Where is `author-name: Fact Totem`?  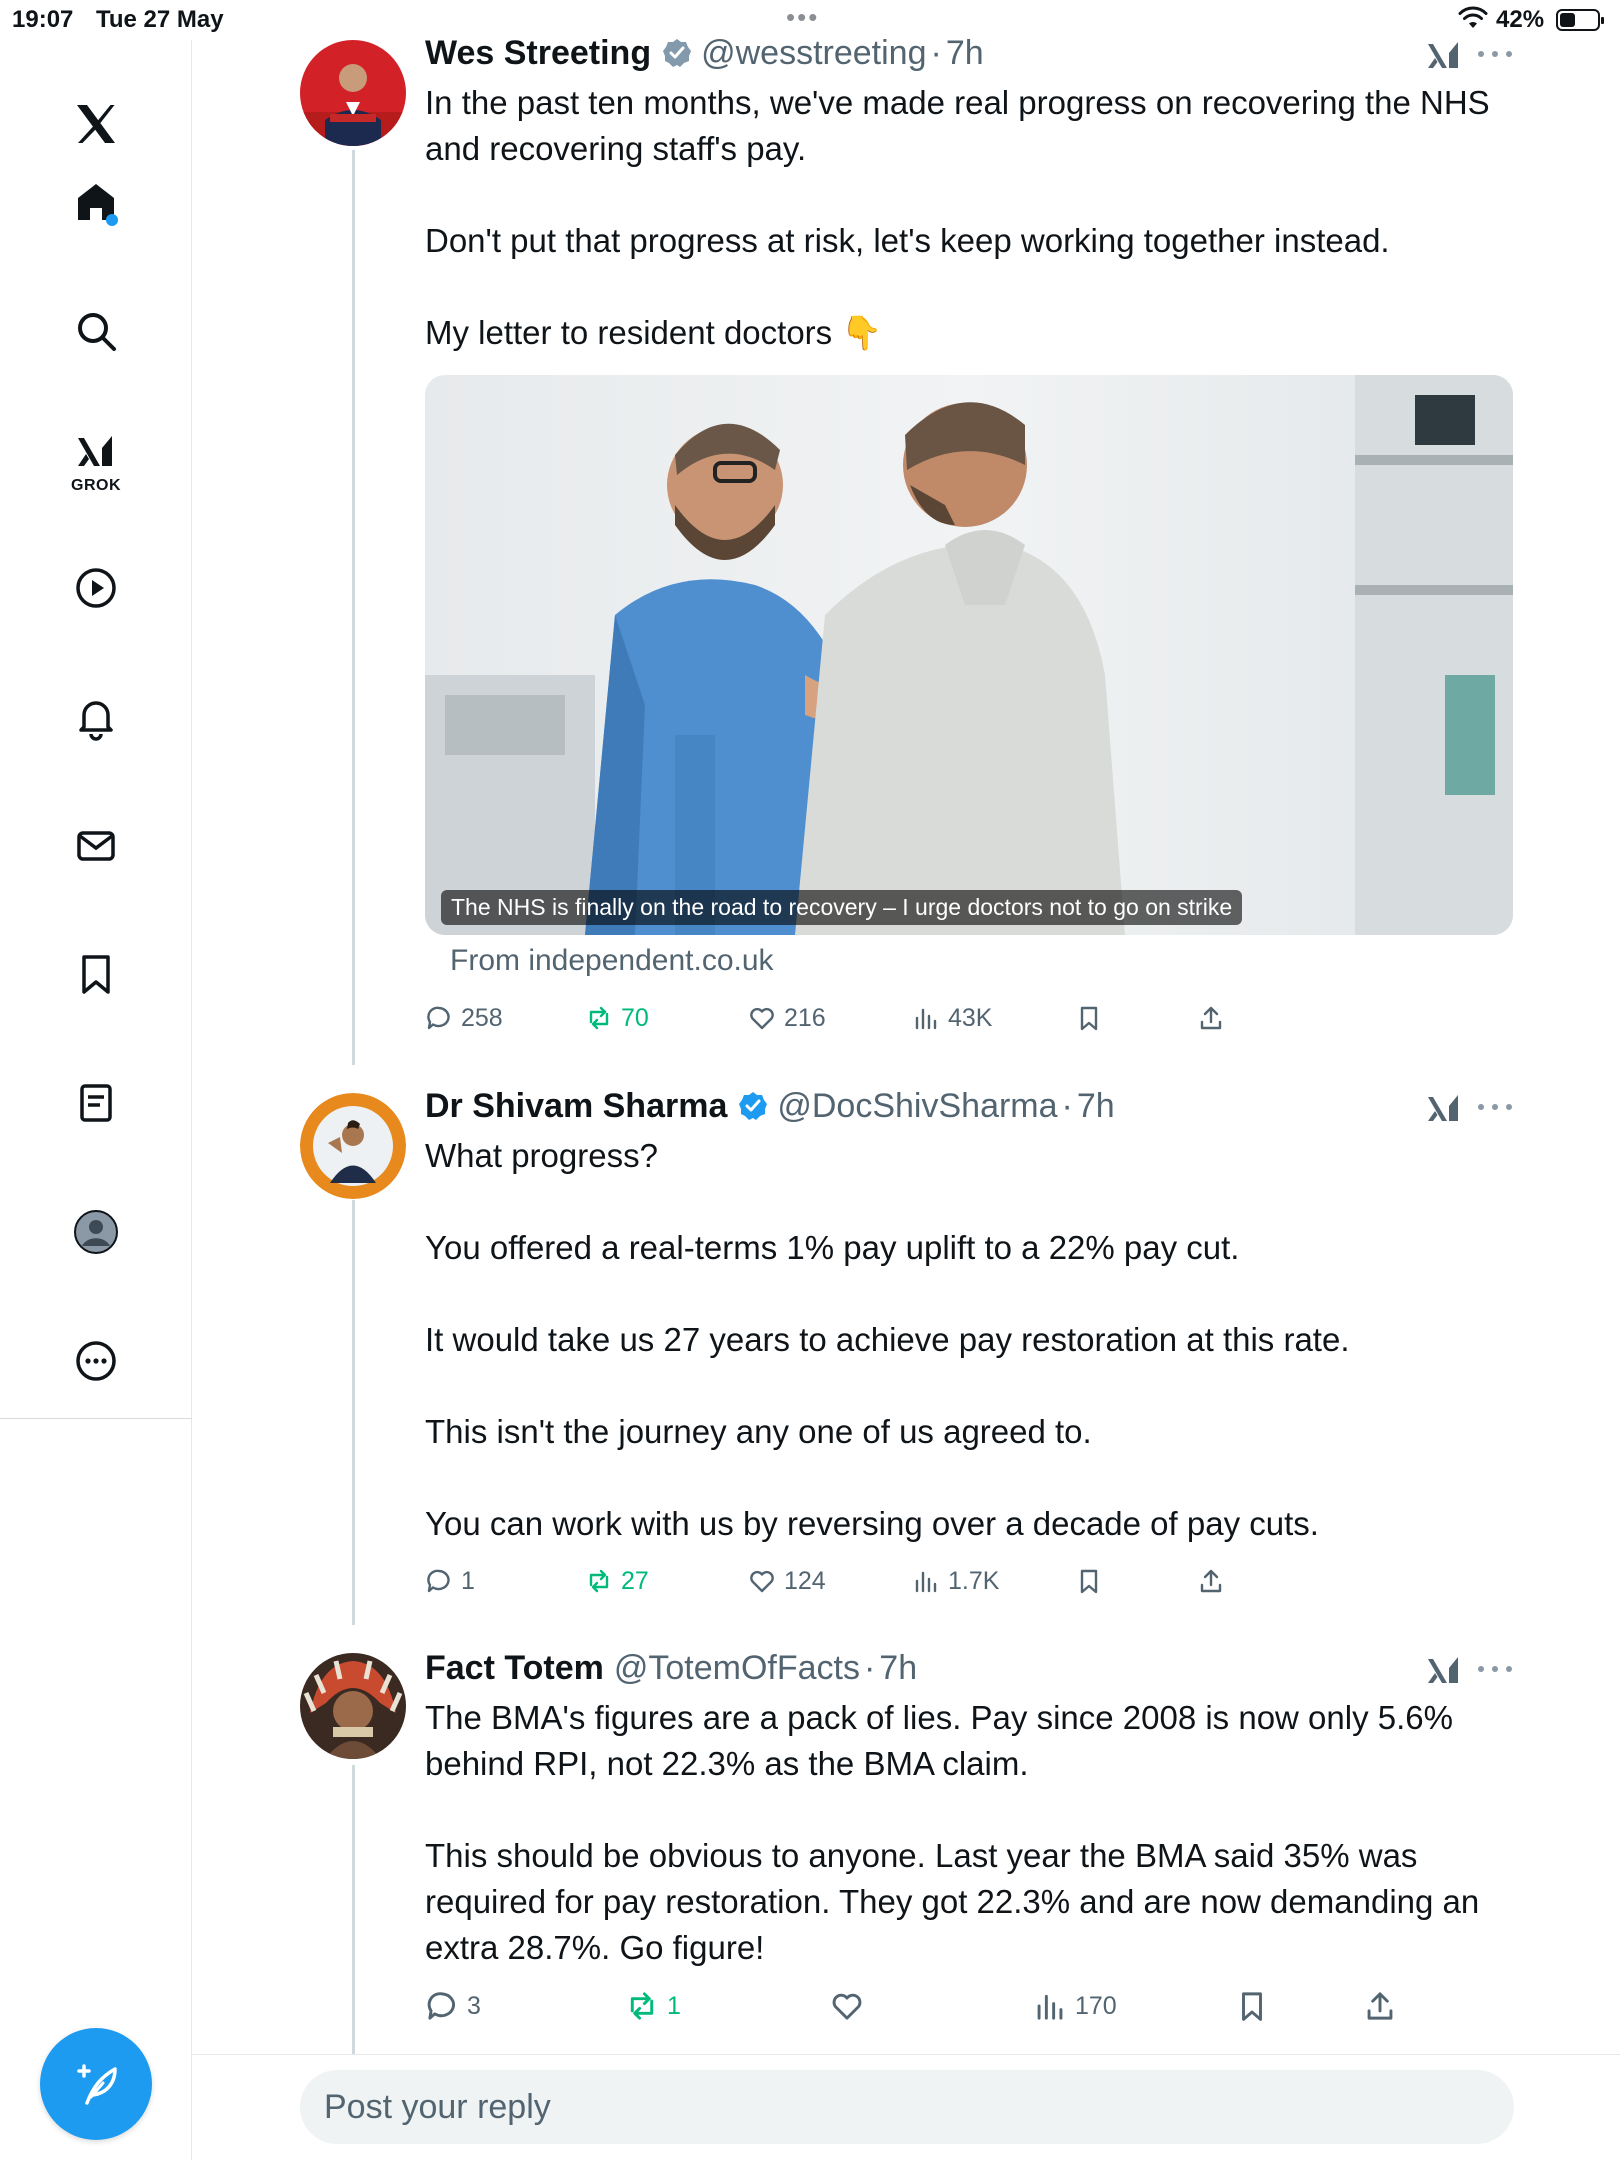 author-name: Fact Totem is located at coordinates (514, 1668).